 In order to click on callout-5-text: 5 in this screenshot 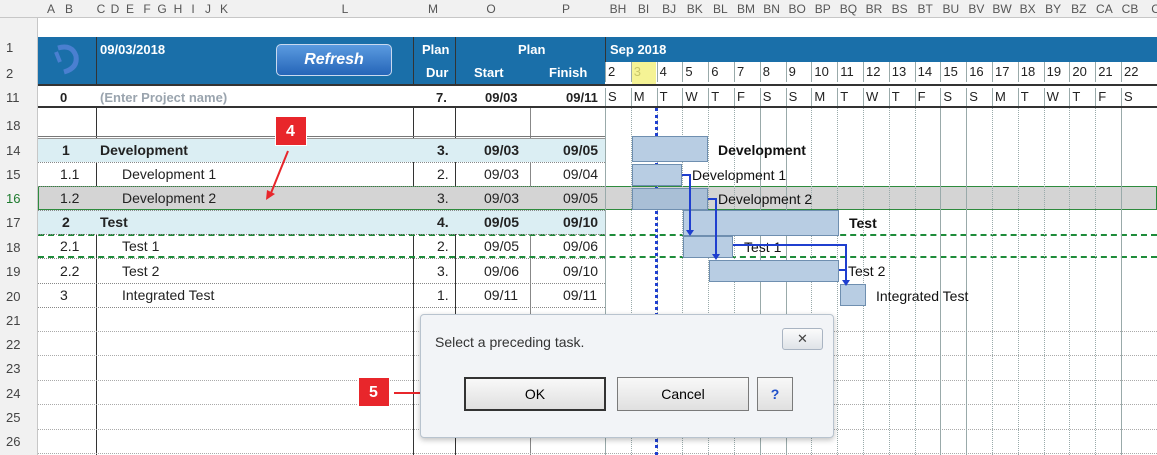, I will do `click(373, 392)`.